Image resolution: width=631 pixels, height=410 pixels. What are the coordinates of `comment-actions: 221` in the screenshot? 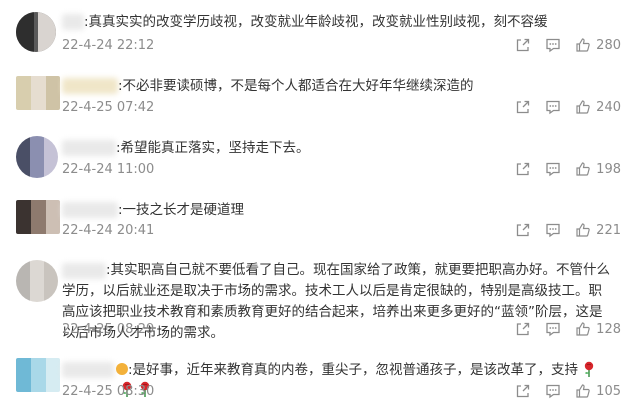 It's located at (561, 230).